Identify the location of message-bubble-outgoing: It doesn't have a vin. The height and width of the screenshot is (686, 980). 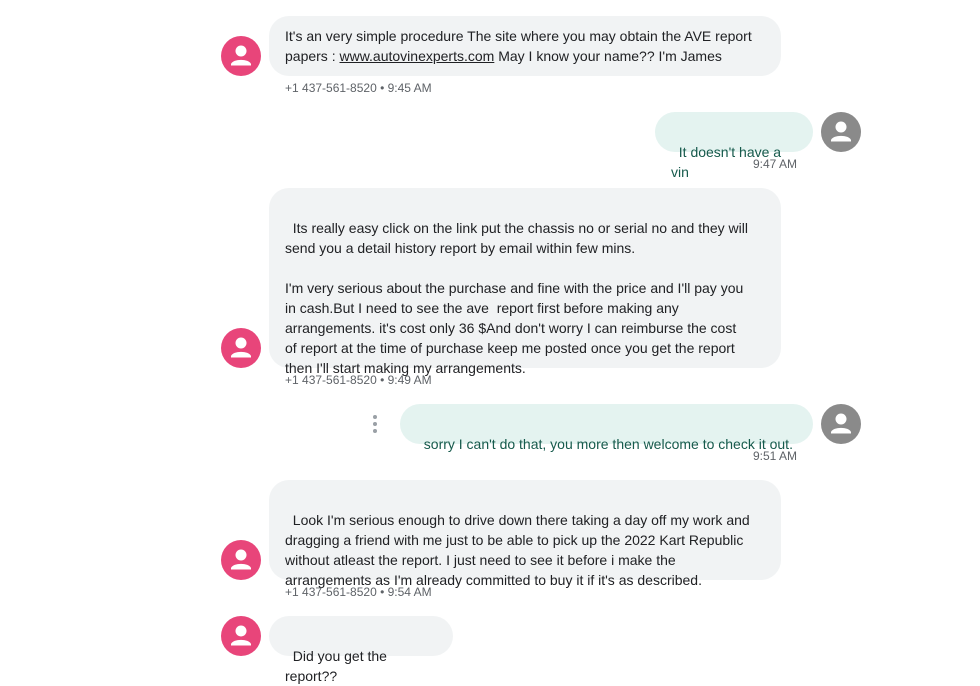
(734, 146).